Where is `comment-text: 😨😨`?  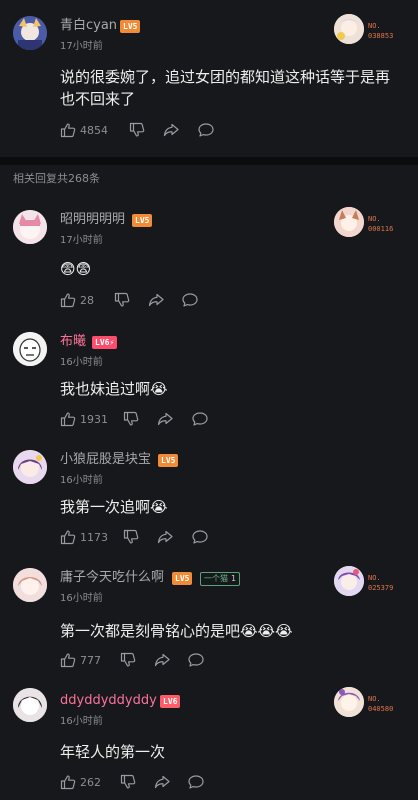 comment-text: 😨😨 is located at coordinates (76, 269).